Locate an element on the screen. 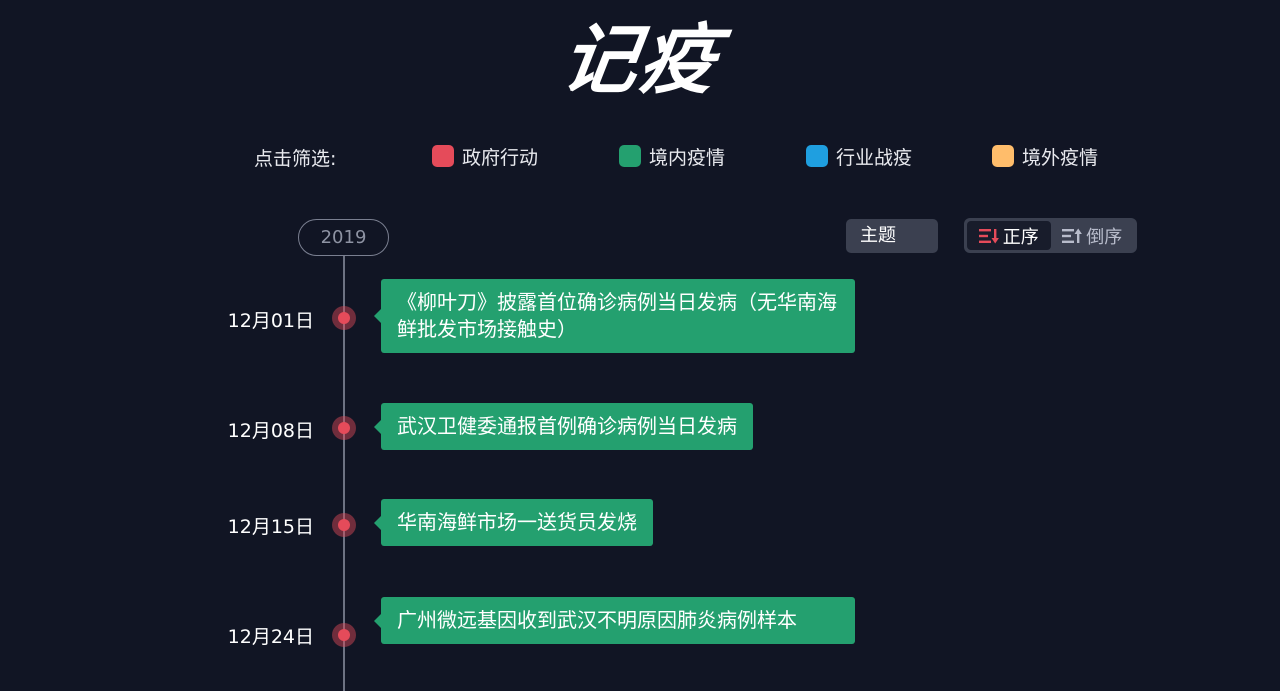 The width and height of the screenshot is (1280, 691). event-date: 12月08日 is located at coordinates (270, 431).